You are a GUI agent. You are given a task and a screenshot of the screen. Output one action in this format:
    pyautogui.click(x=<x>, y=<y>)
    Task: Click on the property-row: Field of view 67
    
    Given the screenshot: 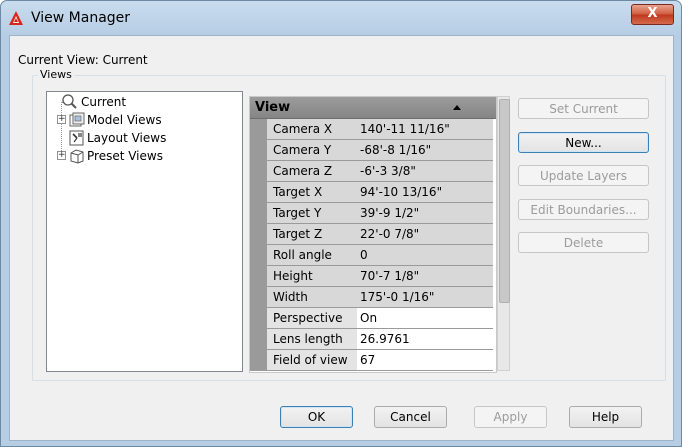 What is the action you would take?
    pyautogui.click(x=373, y=360)
    